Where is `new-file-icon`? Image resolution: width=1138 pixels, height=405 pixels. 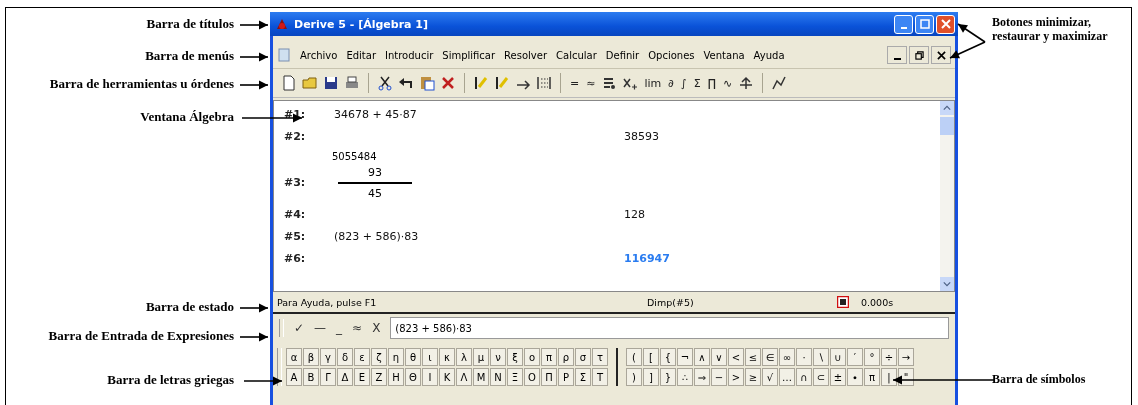 new-file-icon is located at coordinates (289, 83).